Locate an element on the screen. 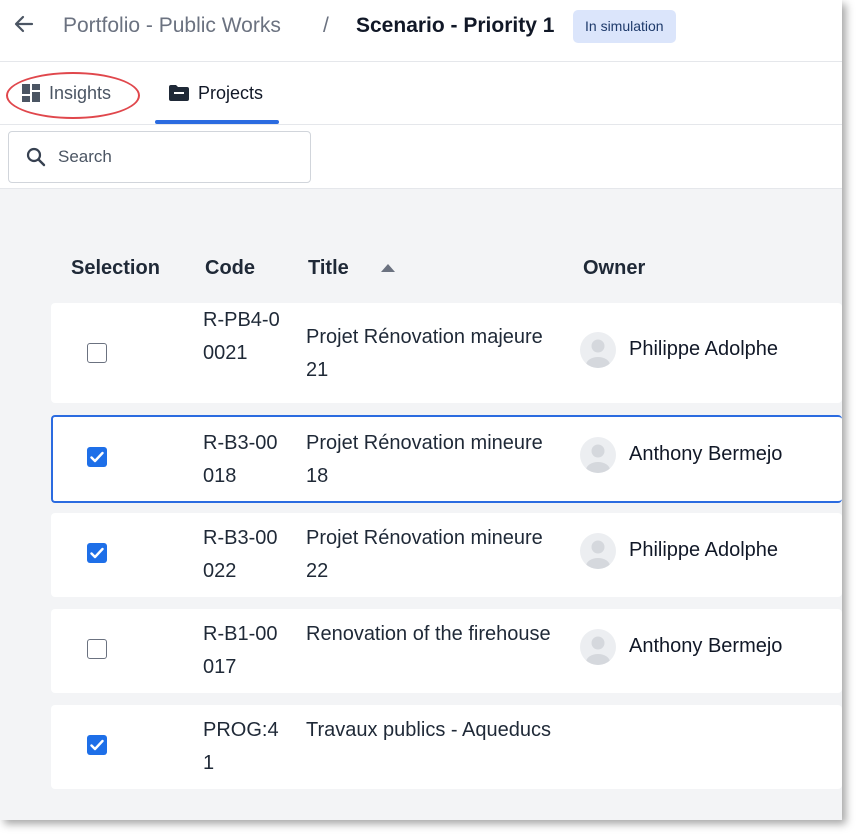 The height and width of the screenshot is (835, 857). column-header-code: Code is located at coordinates (230, 268).